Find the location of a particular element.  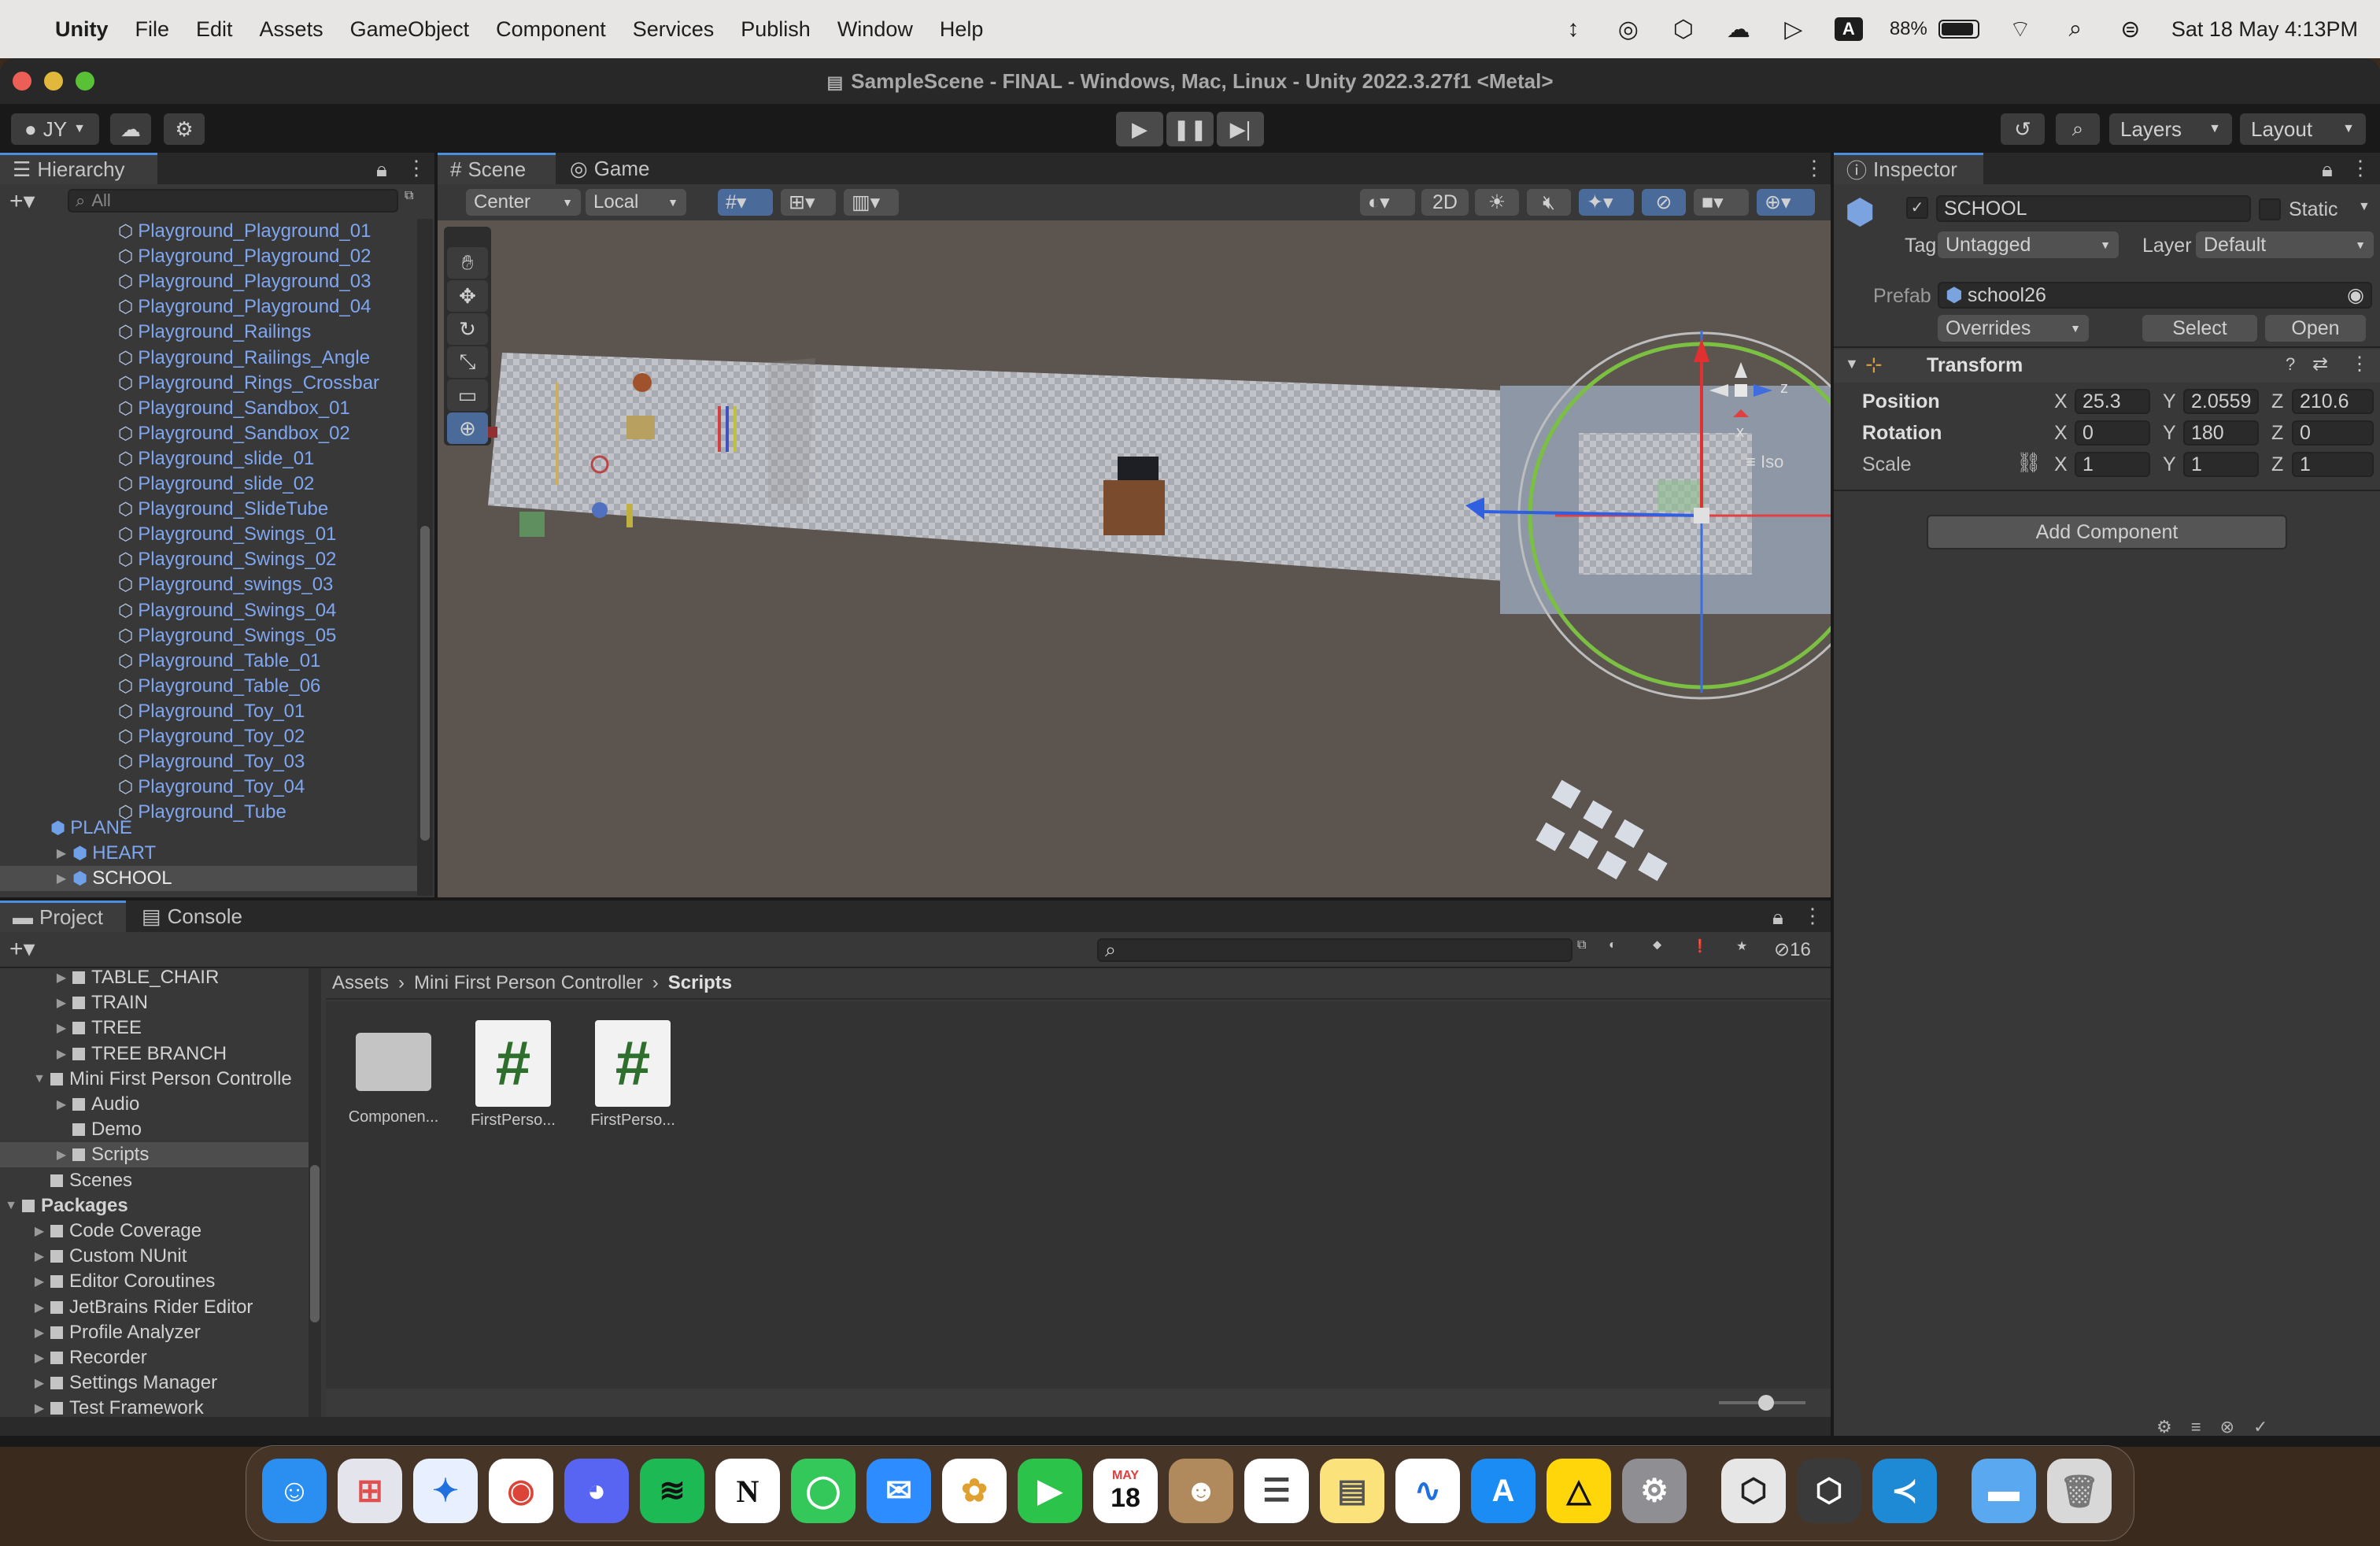

menu-publish: Publish is located at coordinates (775, 29).